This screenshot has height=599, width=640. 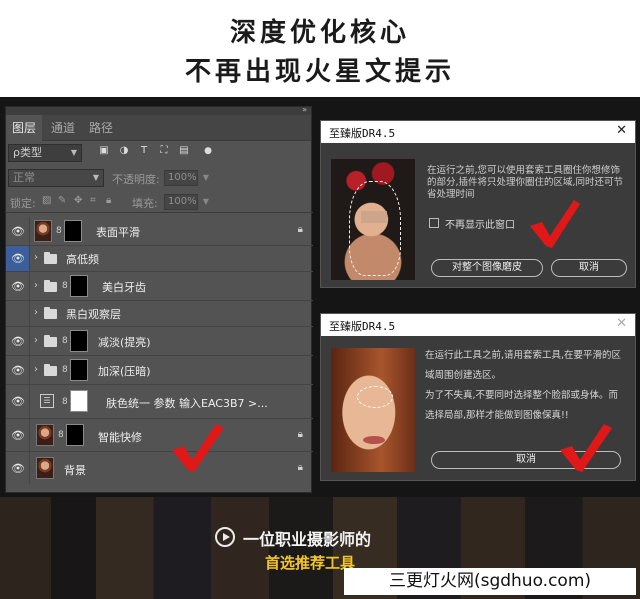 What do you see at coordinates (108, 200) in the screenshot?
I see `lock-all-icon: 🔒︎` at bounding box center [108, 200].